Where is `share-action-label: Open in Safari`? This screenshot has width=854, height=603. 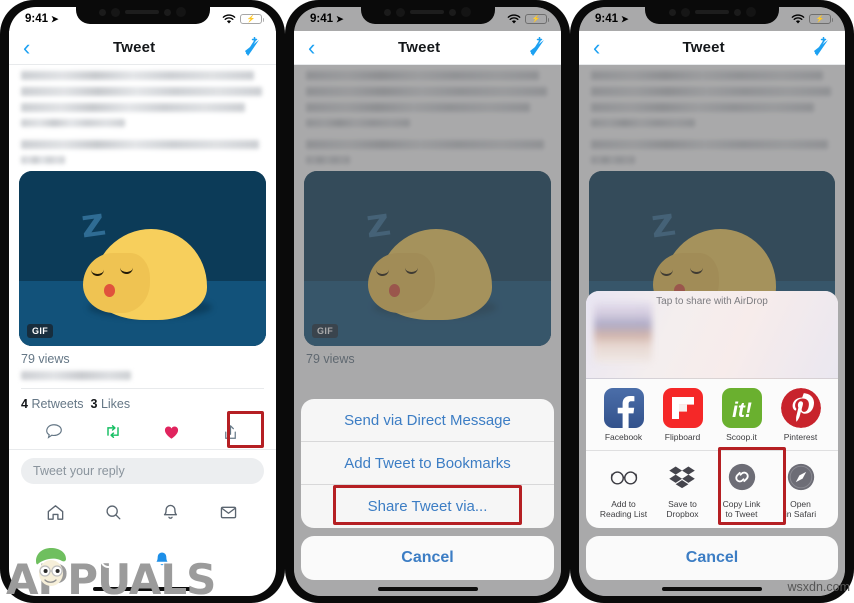
share-action-label: Open in Safari is located at coordinates (800, 508).